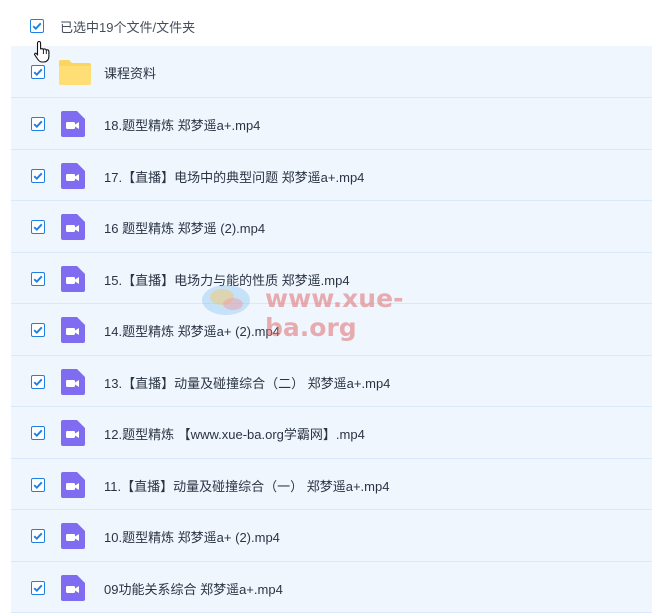 Image resolution: width=652 pixels, height=613 pixels. I want to click on file-name: 09功能关系综合 郑梦遥a+.mp4, so click(193, 588).